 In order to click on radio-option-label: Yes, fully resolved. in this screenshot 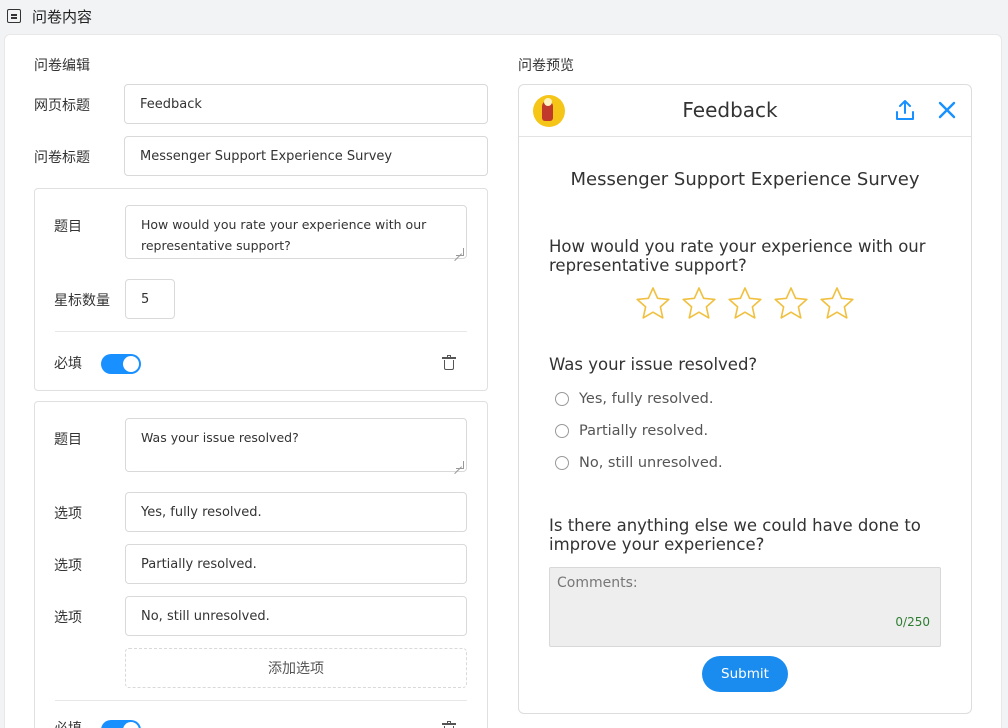, I will do `click(646, 399)`.